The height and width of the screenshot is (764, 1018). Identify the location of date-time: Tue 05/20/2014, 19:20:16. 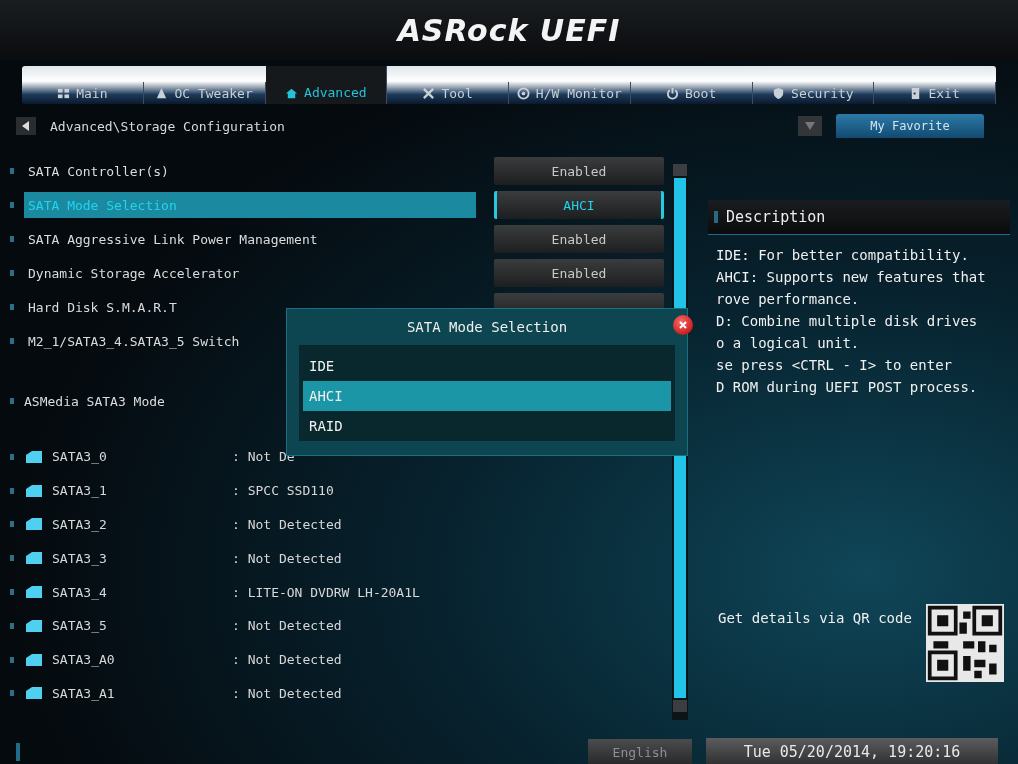
(852, 751).